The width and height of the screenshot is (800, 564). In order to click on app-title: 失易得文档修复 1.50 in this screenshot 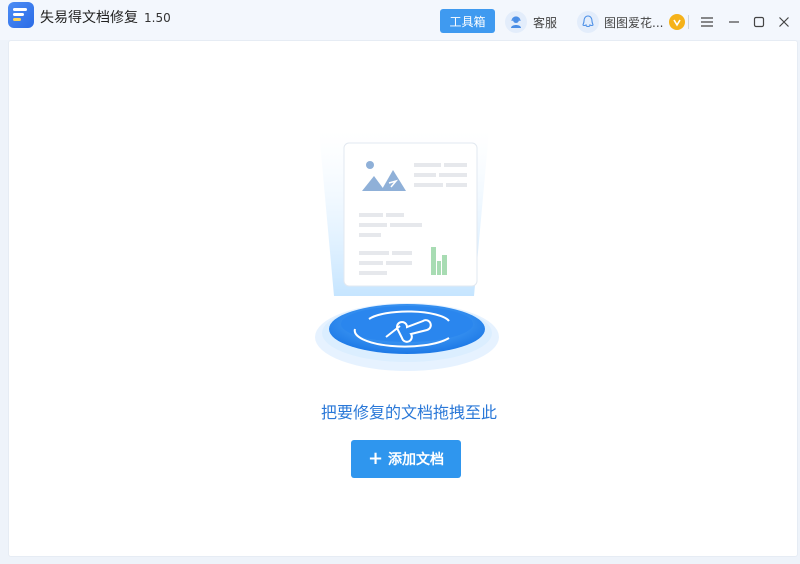, I will do `click(105, 17)`.